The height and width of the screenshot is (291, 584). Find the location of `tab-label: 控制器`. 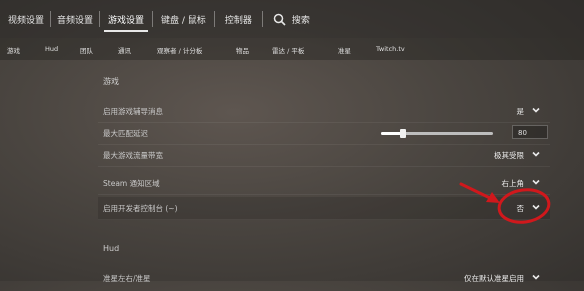

tab-label: 控制器 is located at coordinates (238, 20).